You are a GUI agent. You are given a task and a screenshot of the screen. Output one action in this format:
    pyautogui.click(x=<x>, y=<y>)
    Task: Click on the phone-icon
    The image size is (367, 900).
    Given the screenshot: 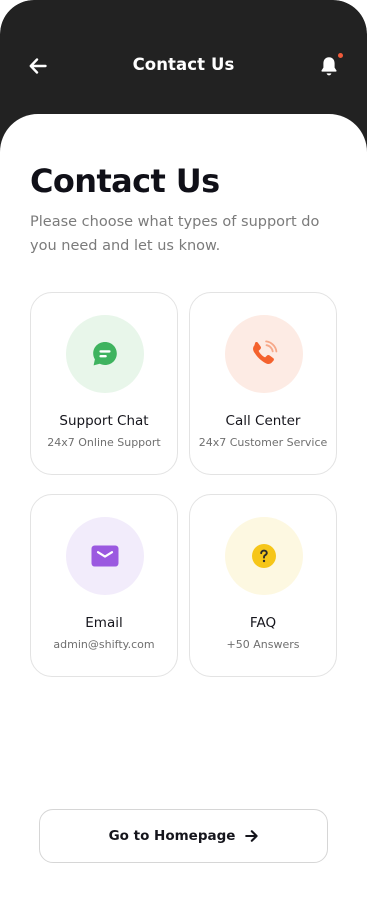 What is the action you would take?
    pyautogui.click(x=265, y=352)
    